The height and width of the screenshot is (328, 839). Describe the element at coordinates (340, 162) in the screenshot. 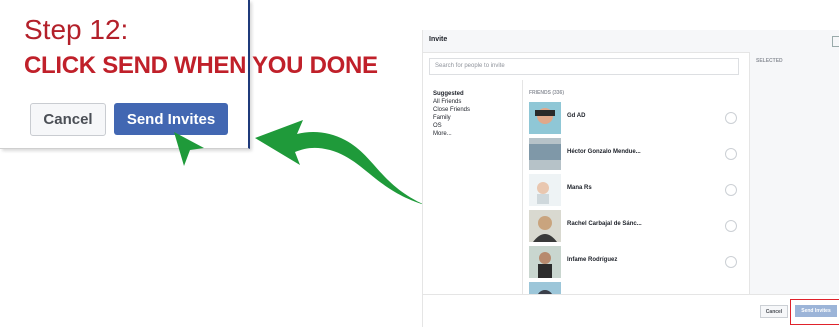

I see `curved-arrow-icon` at that location.